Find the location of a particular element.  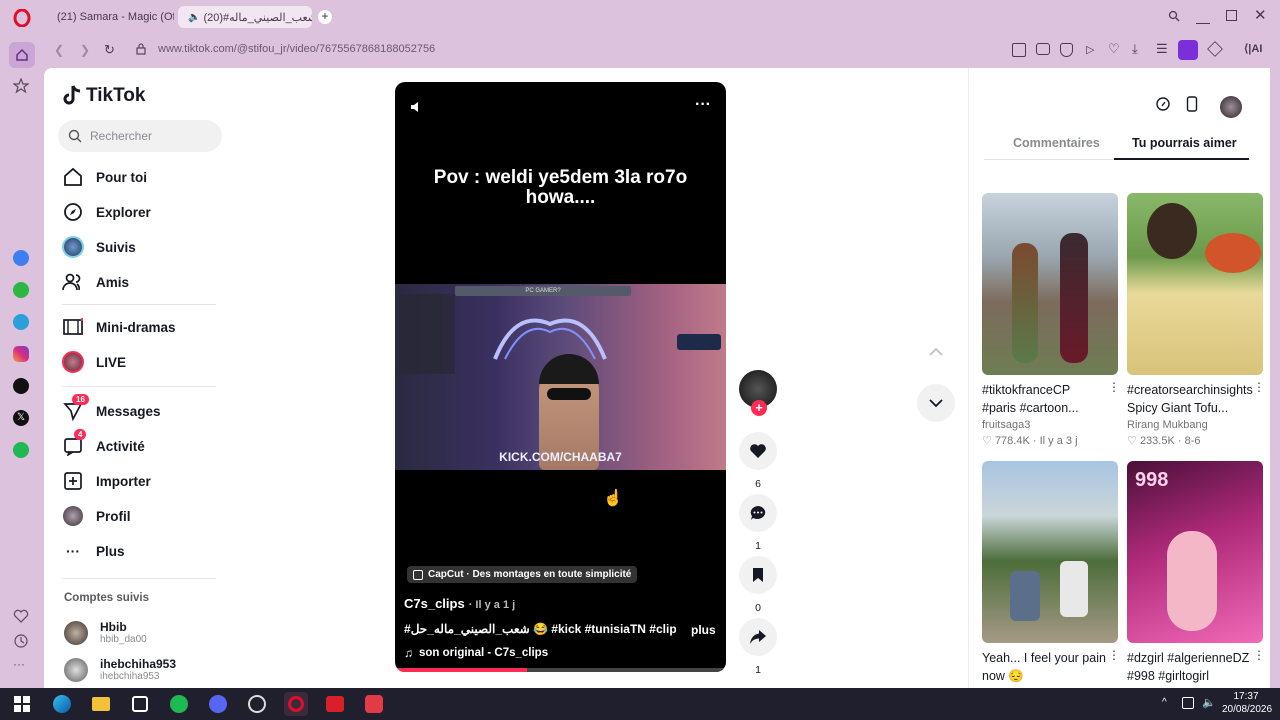

user-avatar is located at coordinates (1231, 107).